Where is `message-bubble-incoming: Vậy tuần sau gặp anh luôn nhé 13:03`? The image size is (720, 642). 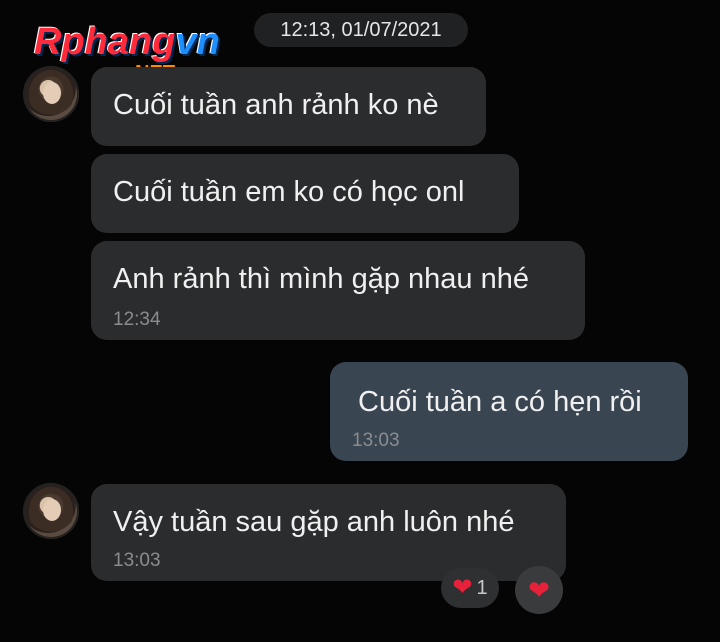 message-bubble-incoming: Vậy tuần sau gặp anh luôn nhé 13:03 is located at coordinates (328, 532).